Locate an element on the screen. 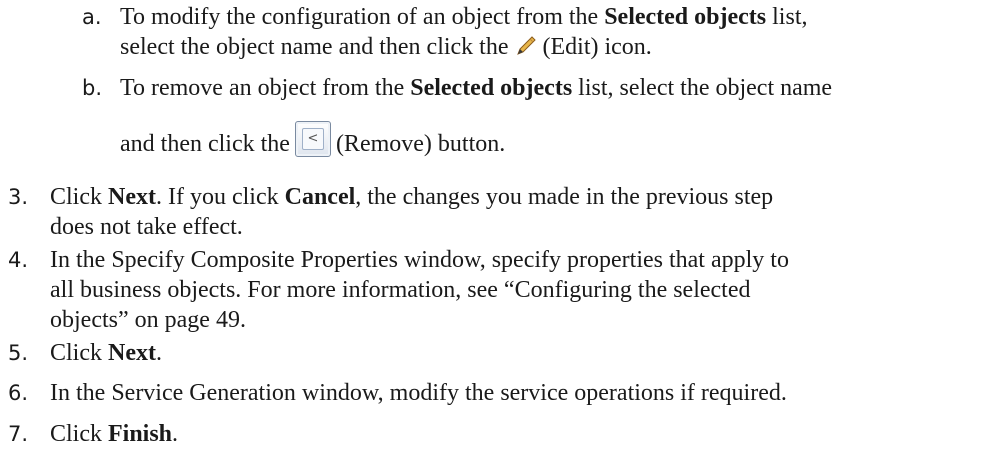 This screenshot has width=990, height=460. step-4-line-3: objects” on page 49. is located at coordinates (148, 320).